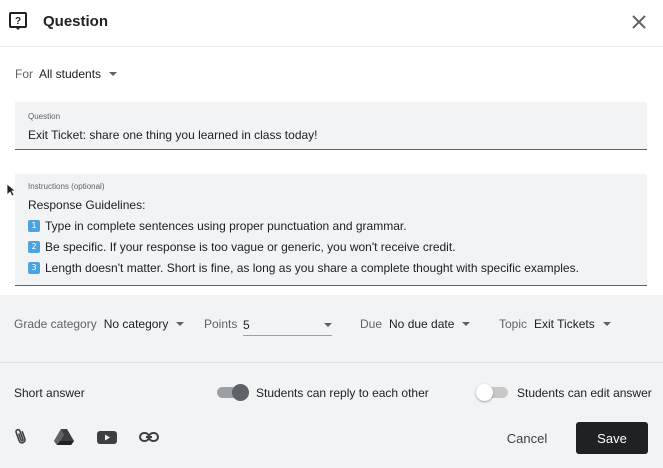  What do you see at coordinates (55, 324) in the screenshot?
I see `grade-category-label: Grade category` at bounding box center [55, 324].